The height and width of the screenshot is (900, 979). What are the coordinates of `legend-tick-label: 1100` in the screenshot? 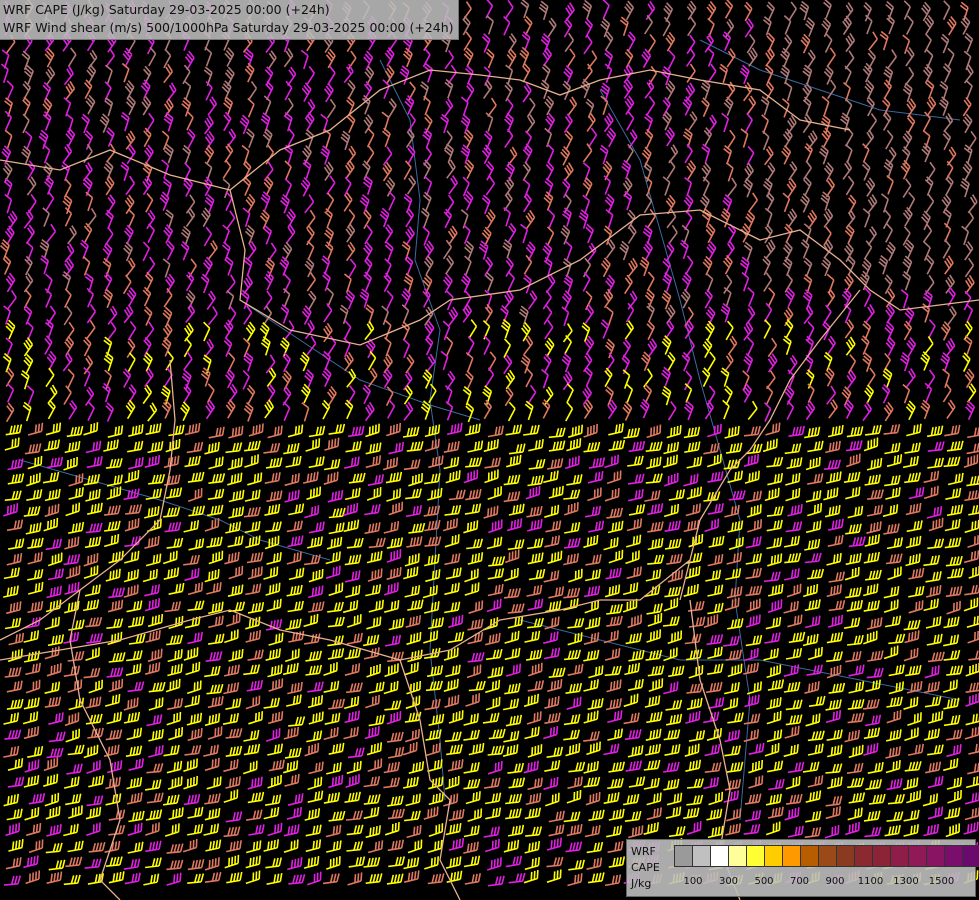 It's located at (870, 881).